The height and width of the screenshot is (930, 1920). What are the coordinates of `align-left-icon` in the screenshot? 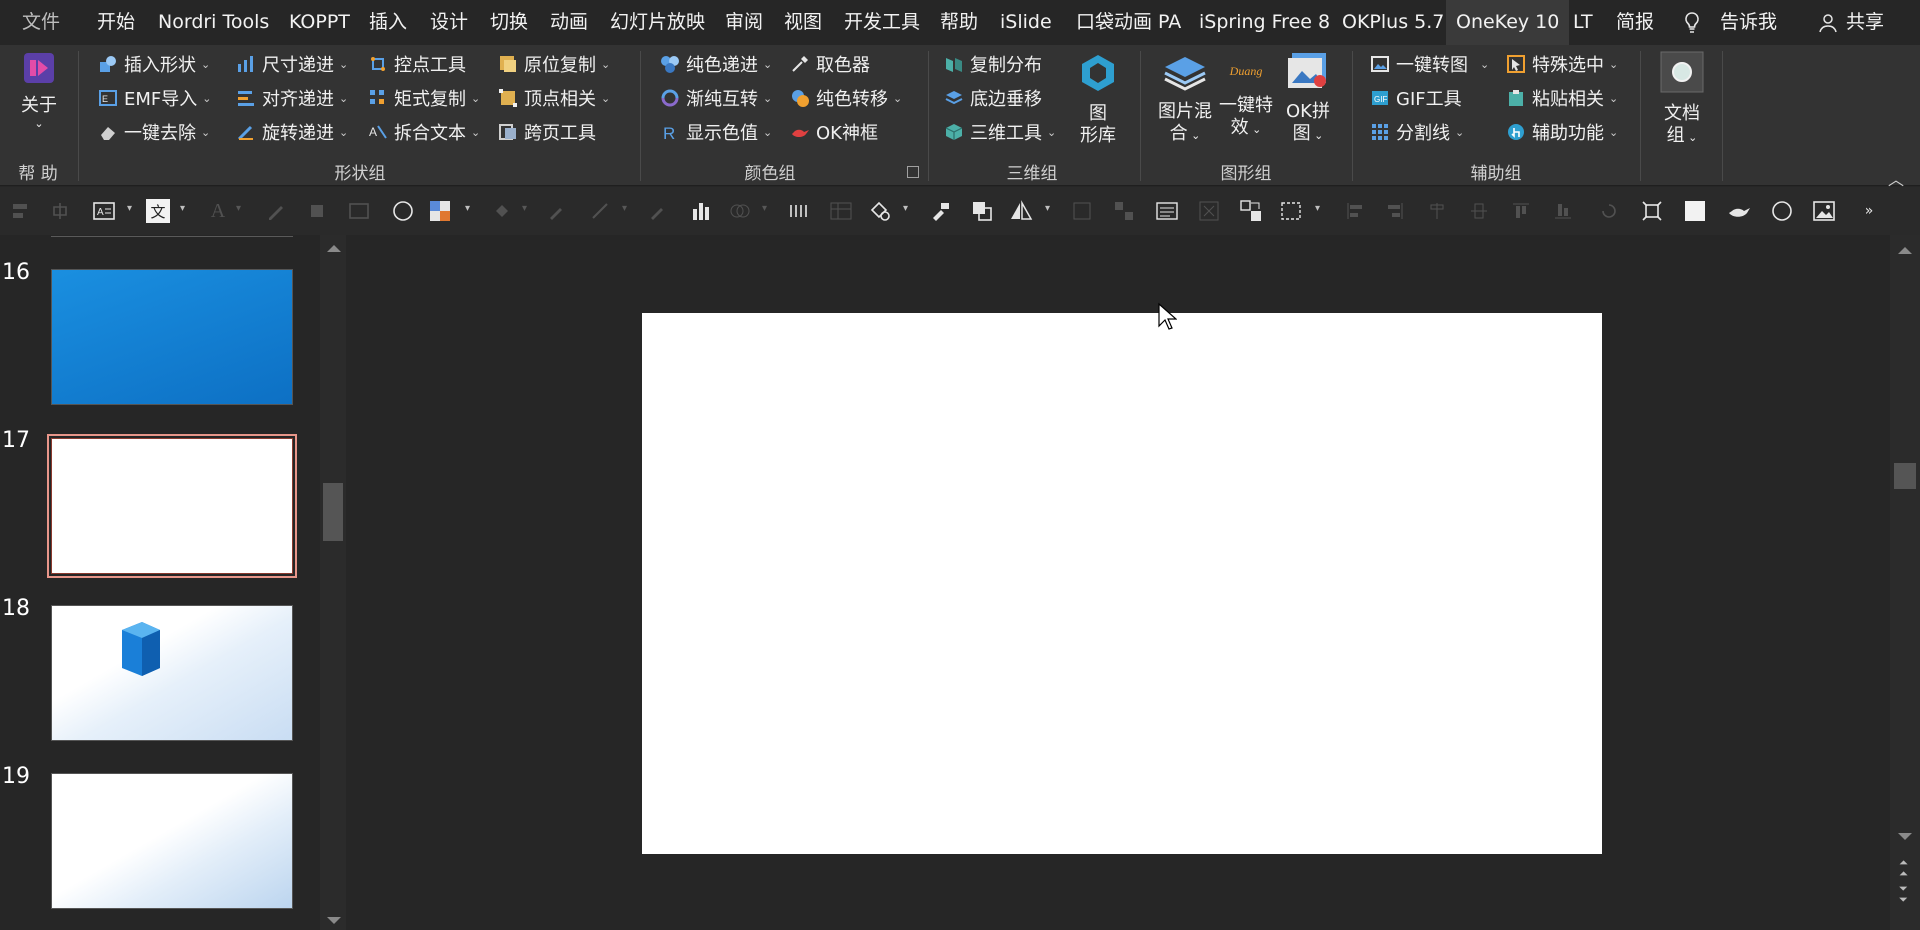 It's located at (1355, 211).